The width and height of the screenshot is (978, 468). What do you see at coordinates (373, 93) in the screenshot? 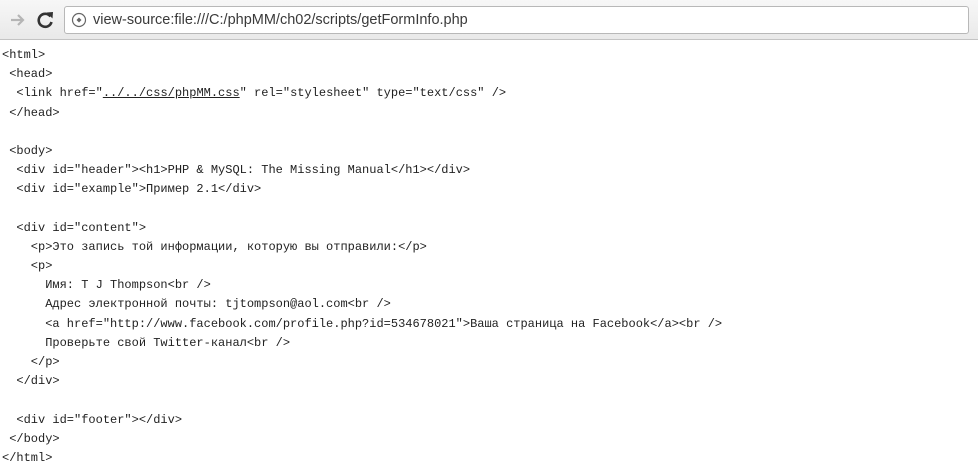
I see `source-text: " rel="stylesheet" type="text/css" />` at bounding box center [373, 93].